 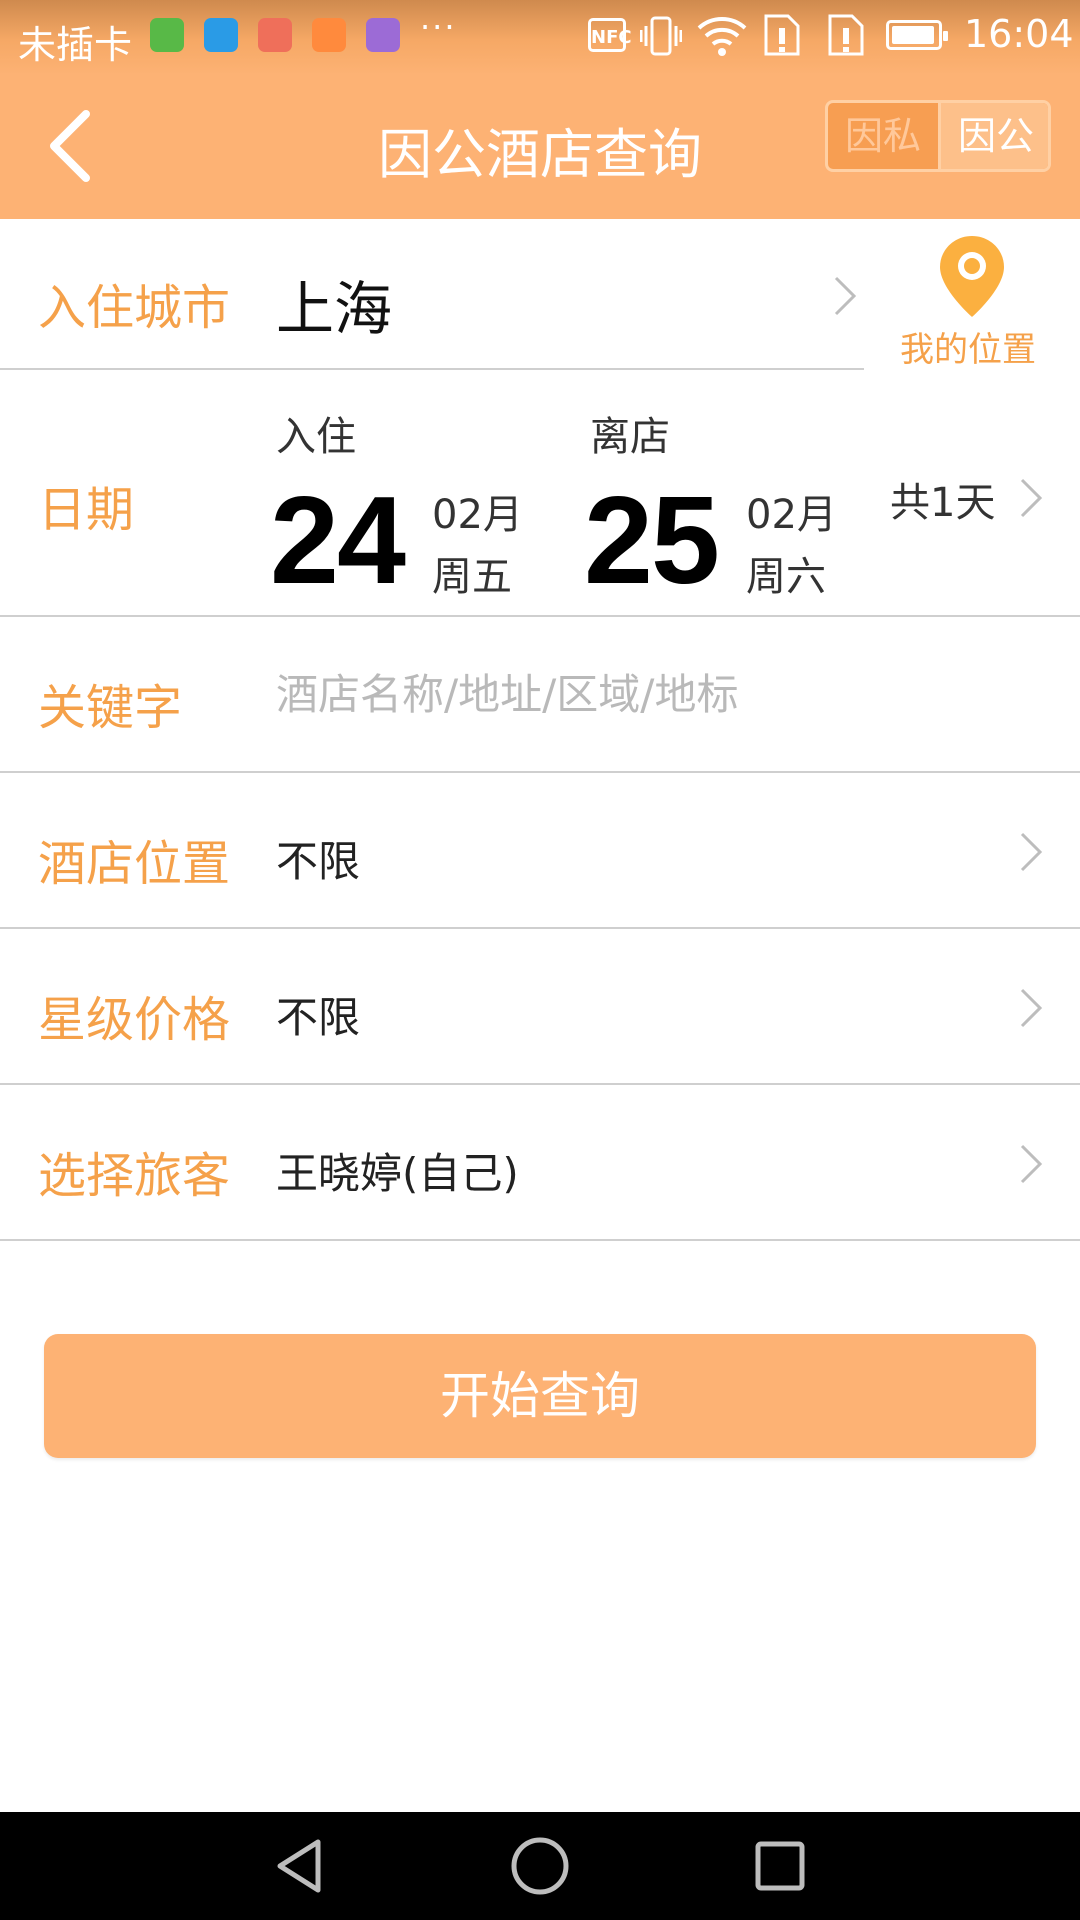 I want to click on check-in-month: 02月, so click(x=477, y=515).